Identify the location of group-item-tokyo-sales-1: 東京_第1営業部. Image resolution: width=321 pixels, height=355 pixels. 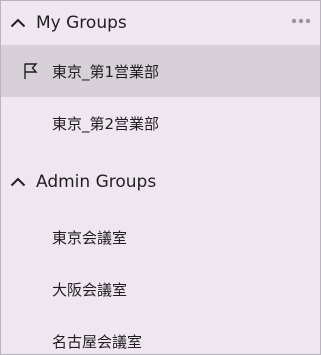
(160, 71).